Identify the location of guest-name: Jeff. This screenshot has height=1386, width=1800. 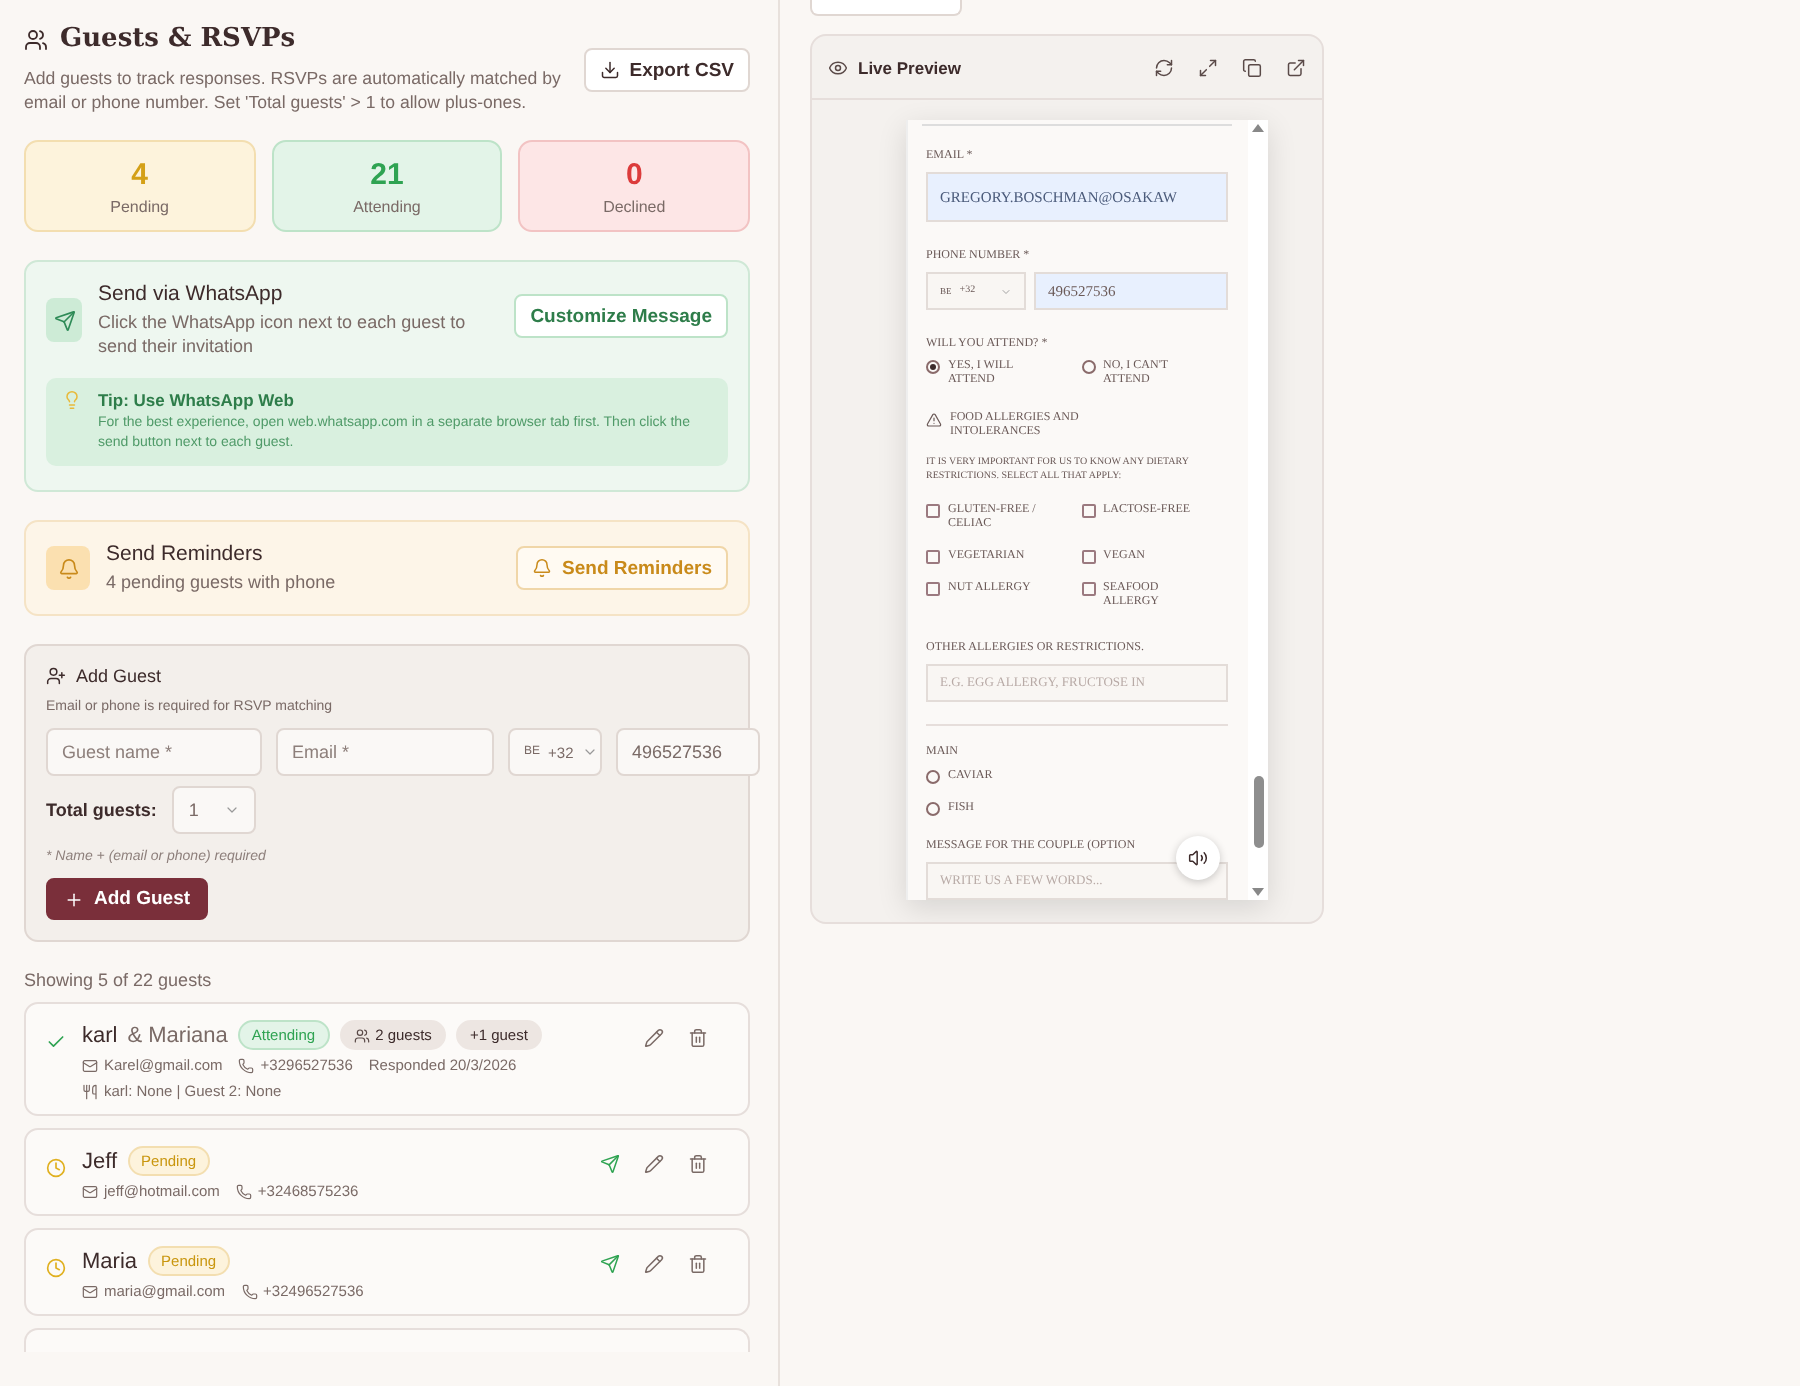
(100, 1161).